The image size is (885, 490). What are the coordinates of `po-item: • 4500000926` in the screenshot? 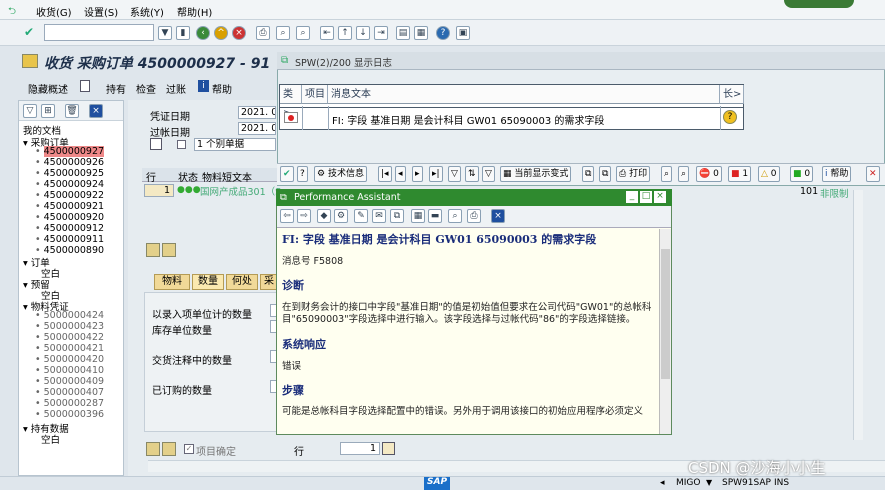 It's located at (69, 162).